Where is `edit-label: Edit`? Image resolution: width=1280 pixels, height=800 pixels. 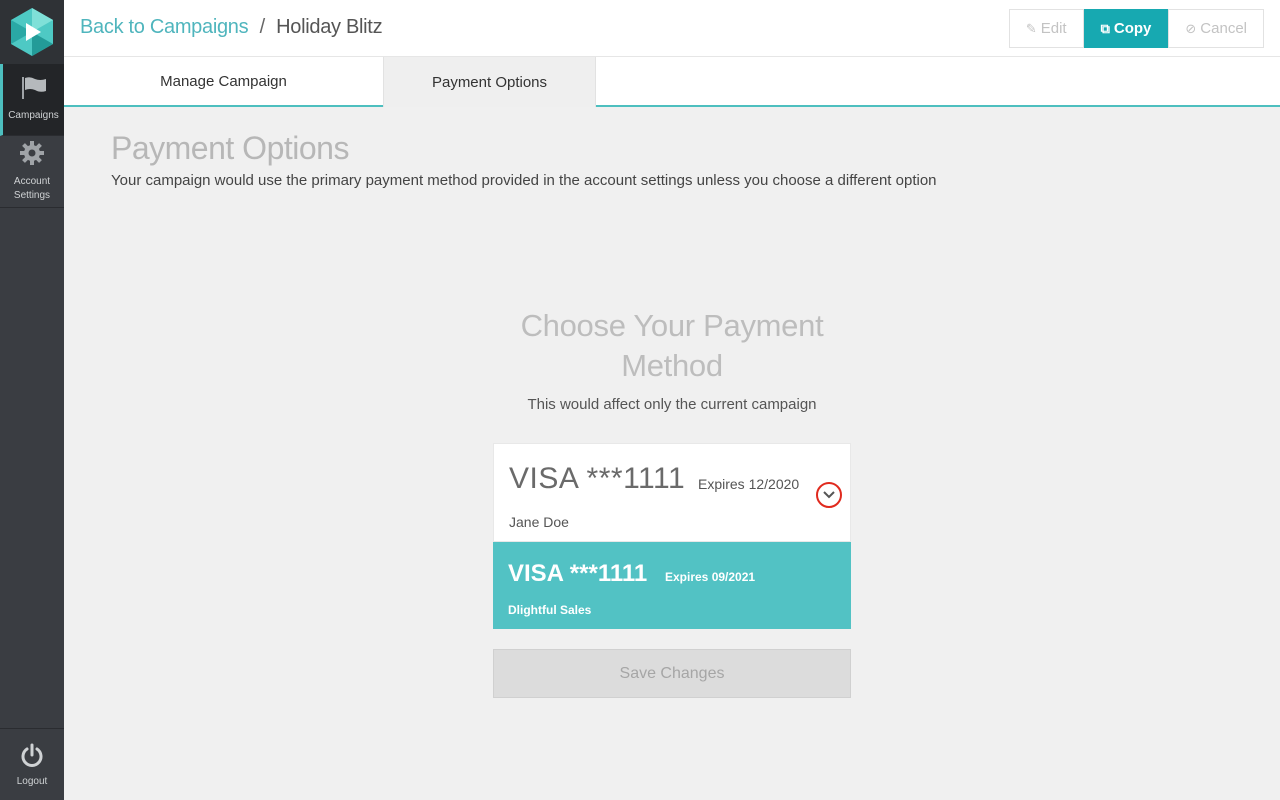
edit-label: Edit is located at coordinates (1053, 28).